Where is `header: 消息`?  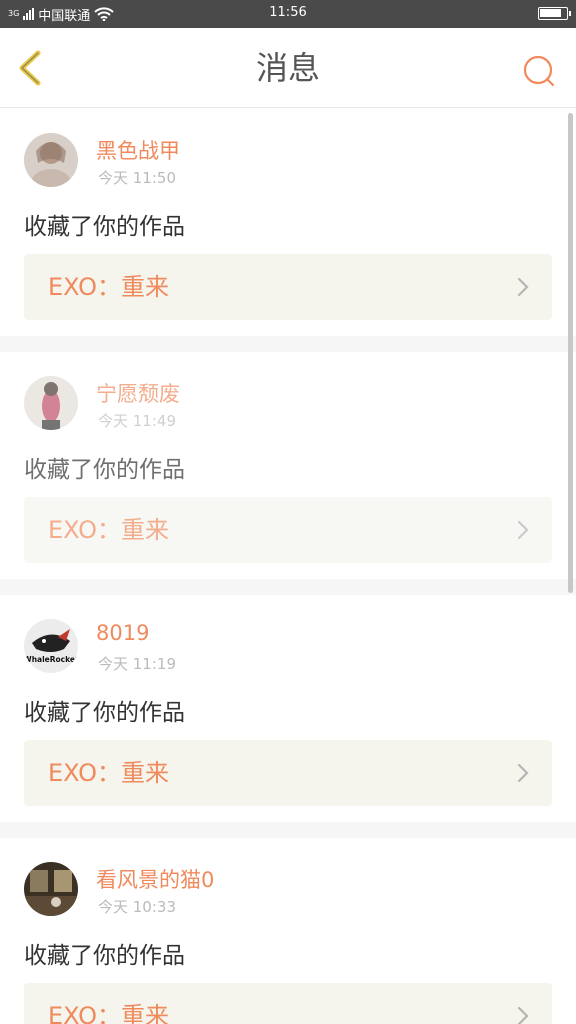 header: 消息 is located at coordinates (288, 68).